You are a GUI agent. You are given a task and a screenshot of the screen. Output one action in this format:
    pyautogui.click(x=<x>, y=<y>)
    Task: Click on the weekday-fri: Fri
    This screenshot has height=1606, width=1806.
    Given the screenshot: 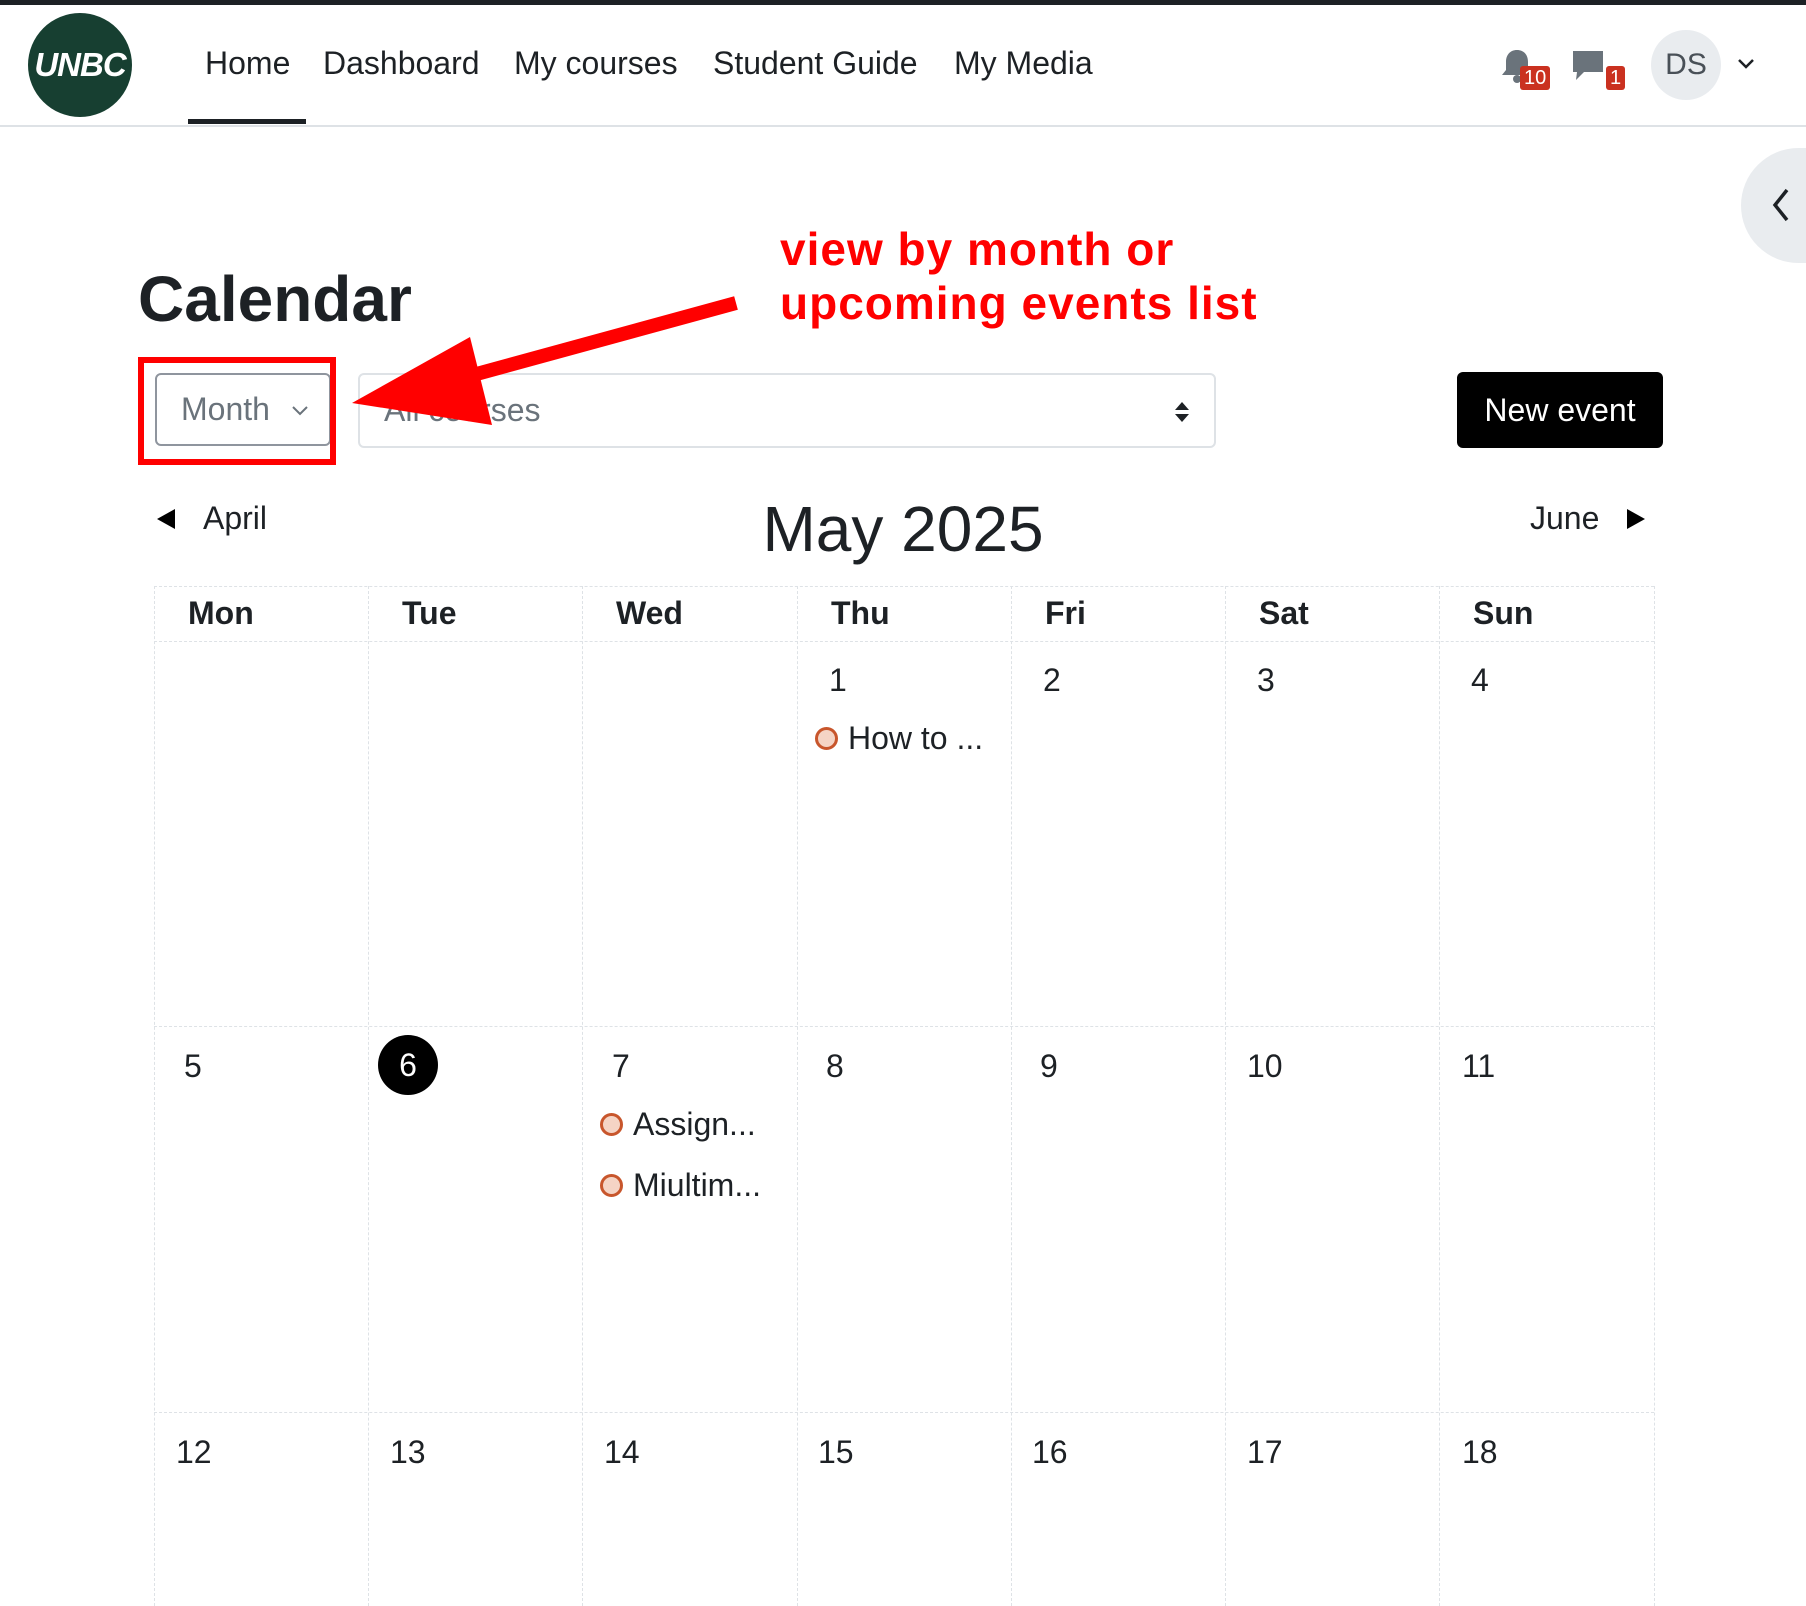 What is the action you would take?
    pyautogui.click(x=1065, y=613)
    